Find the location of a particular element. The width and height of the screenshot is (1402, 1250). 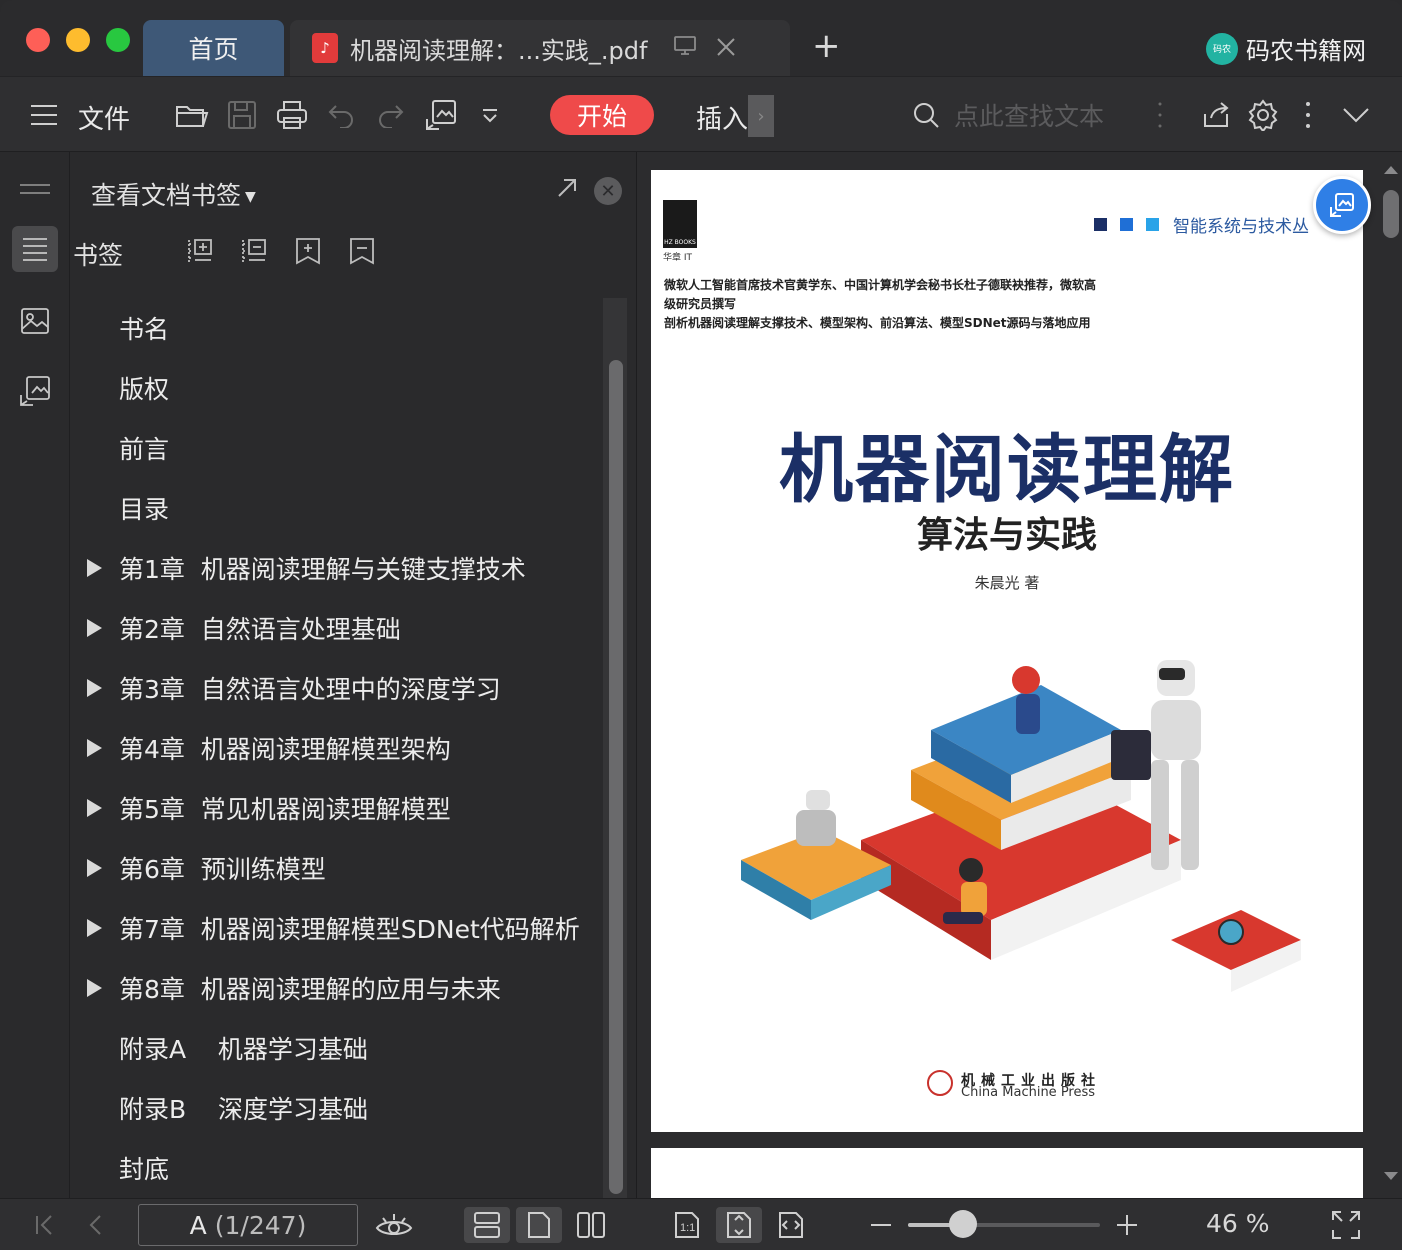

settings-gear-icon is located at coordinates (1263, 115).